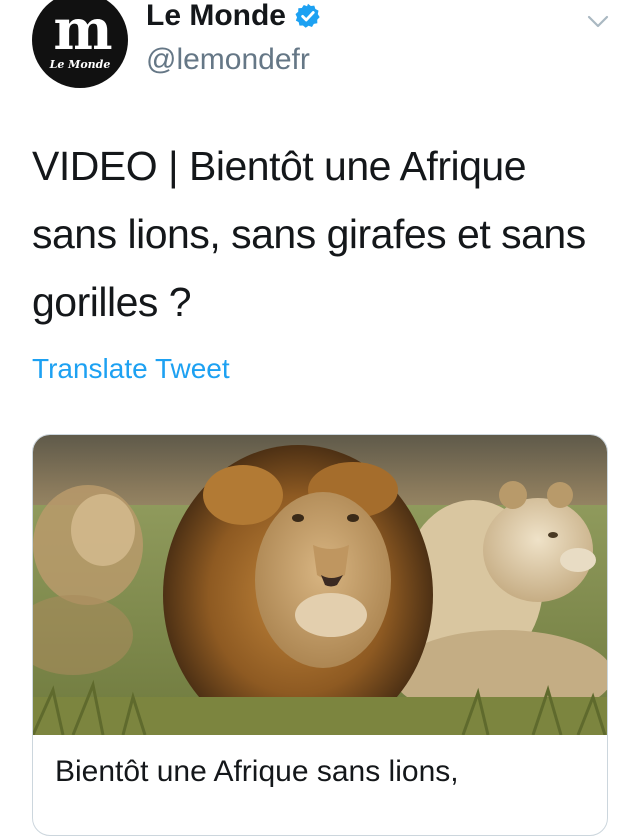  I want to click on translate-tweet-link: Translate Tweet, so click(131, 369).